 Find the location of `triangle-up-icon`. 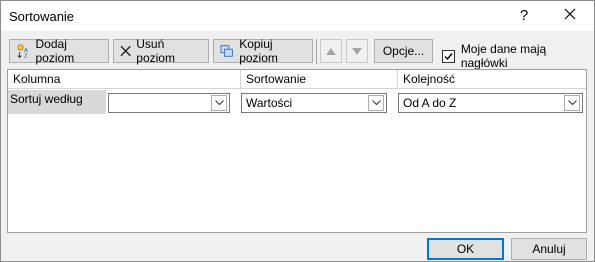

triangle-up-icon is located at coordinates (331, 51).